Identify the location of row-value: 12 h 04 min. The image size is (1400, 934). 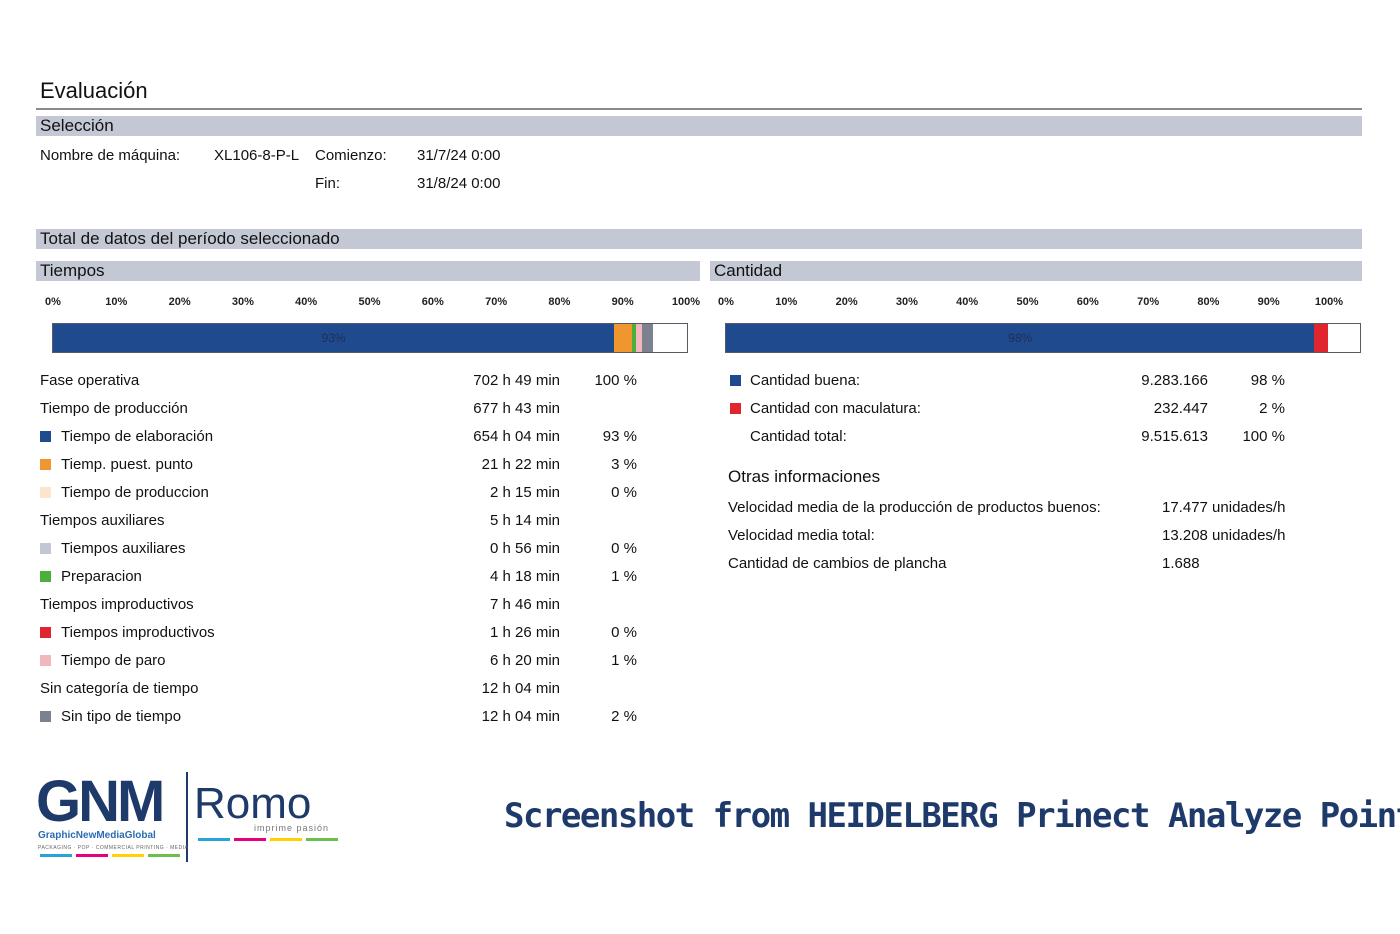
(520, 688).